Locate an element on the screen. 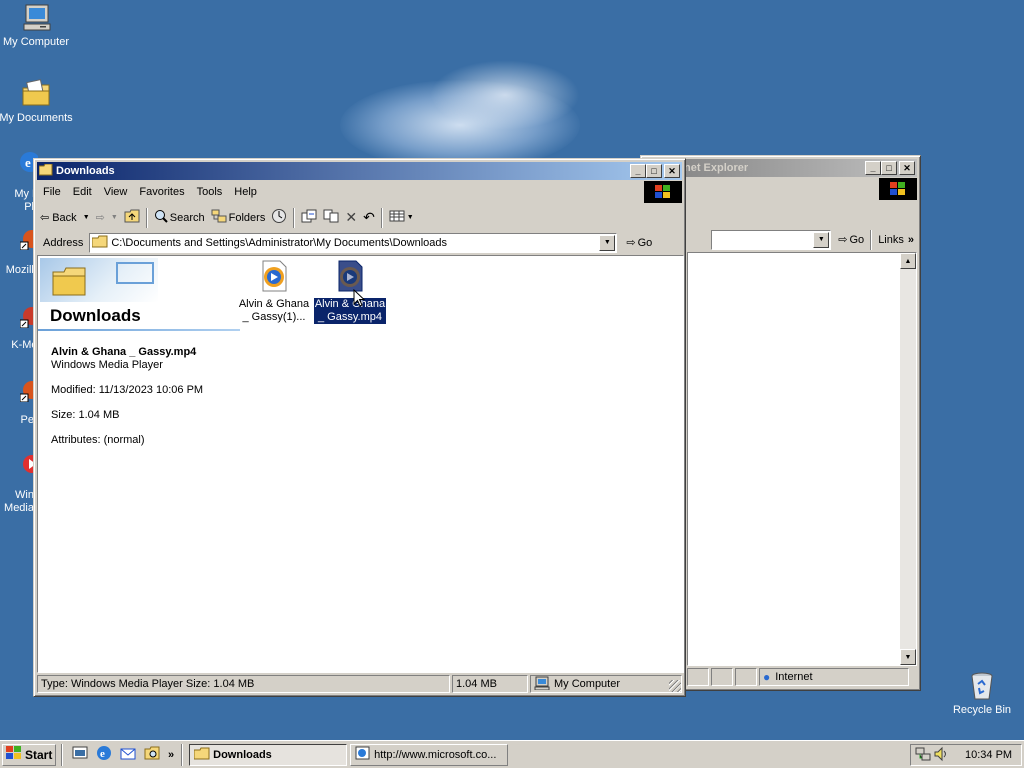 Image resolution: width=1024 pixels, height=768 pixels. copy-to-icon is located at coordinates (331, 217).